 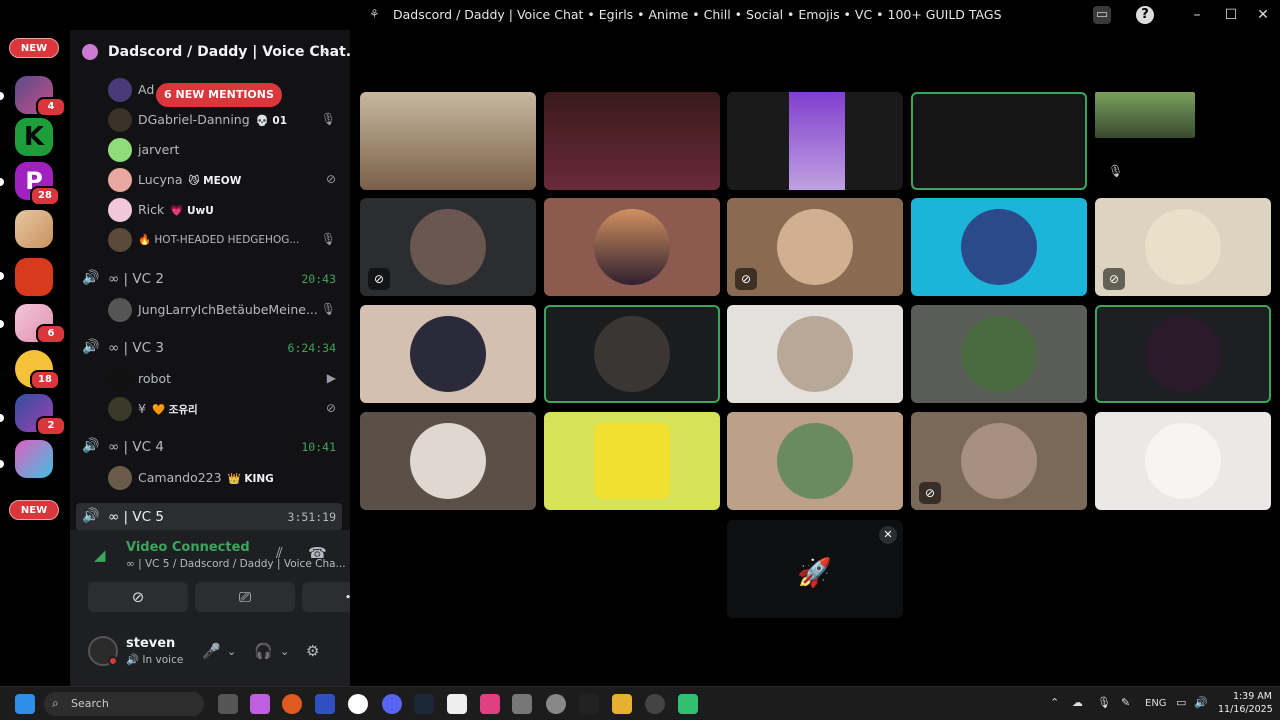 I want to click on username: steven, so click(x=150, y=643).